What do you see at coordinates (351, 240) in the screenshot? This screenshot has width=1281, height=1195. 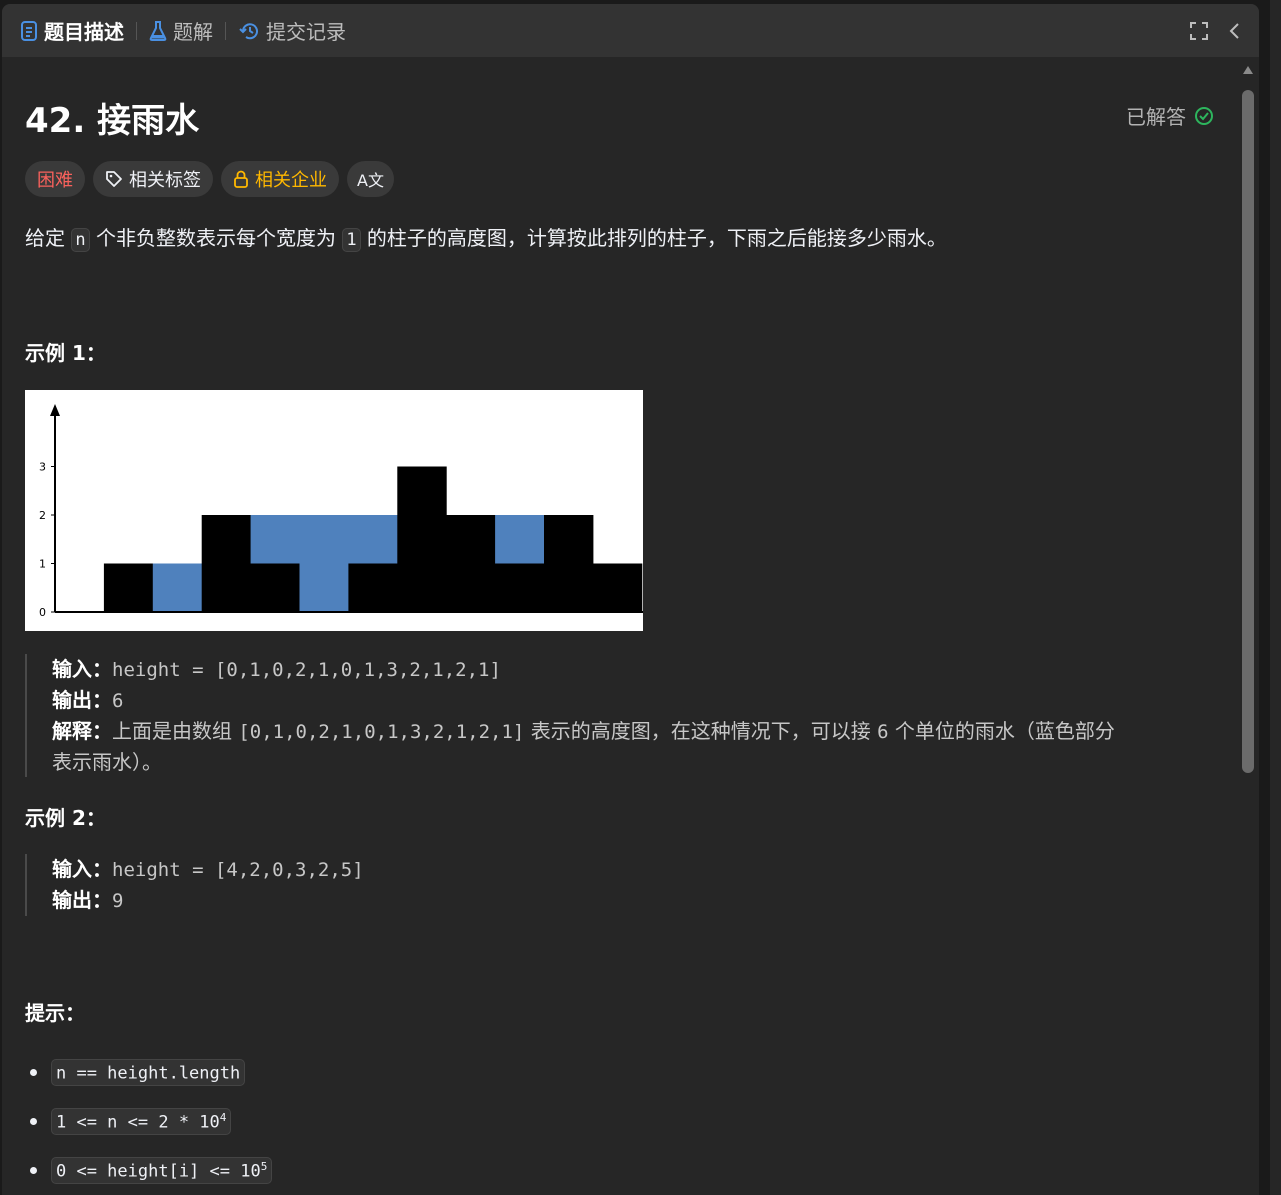 I see `inline-code: 1` at bounding box center [351, 240].